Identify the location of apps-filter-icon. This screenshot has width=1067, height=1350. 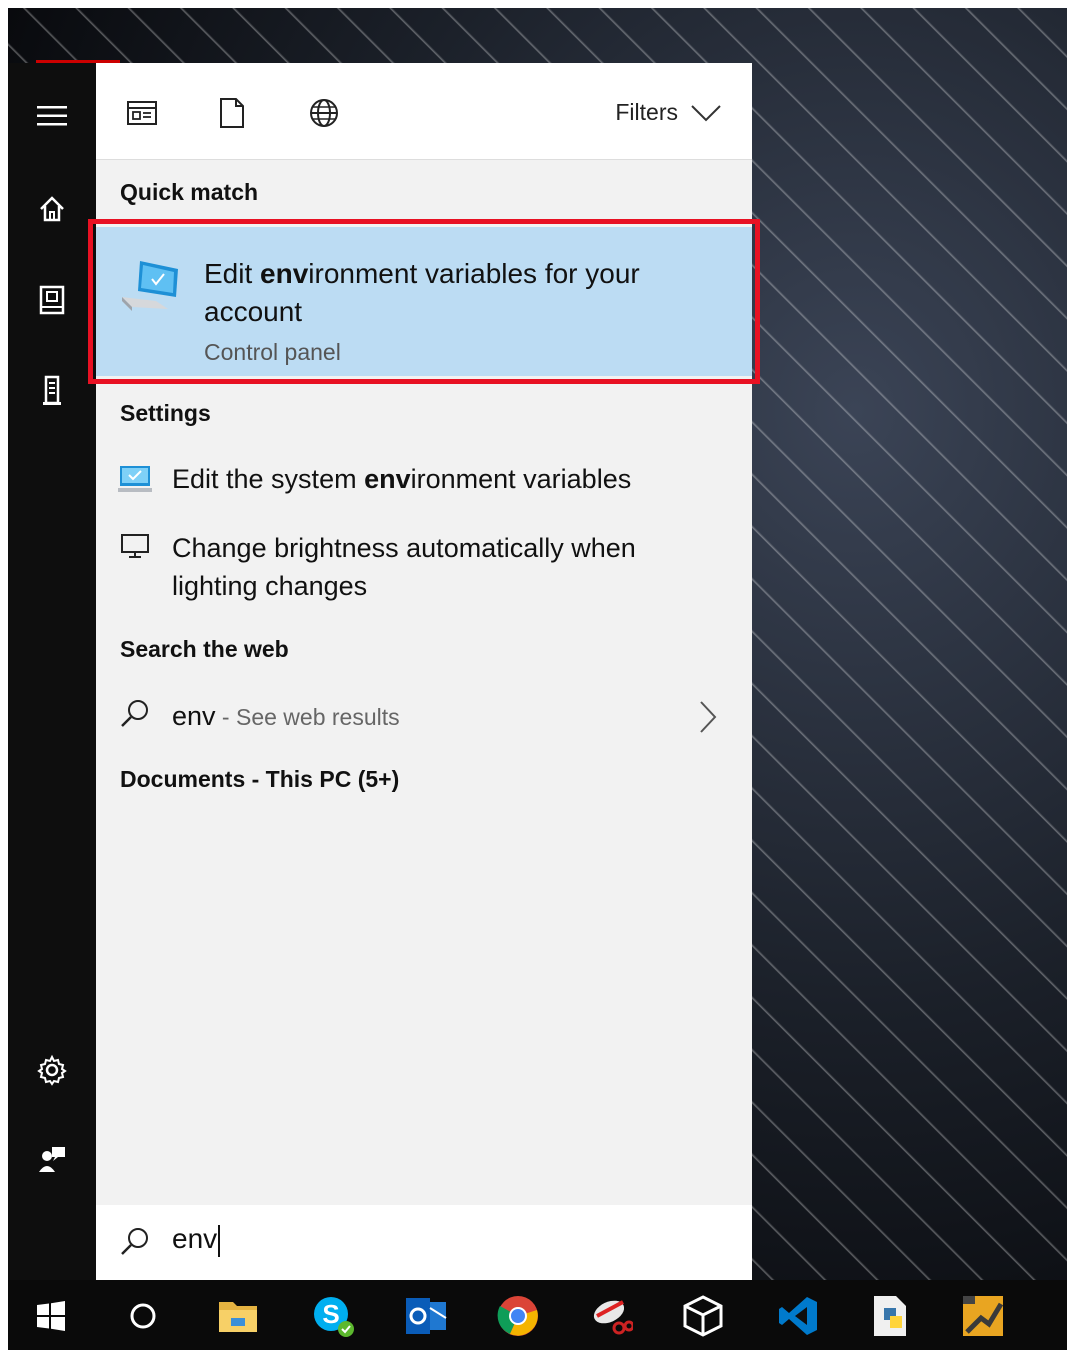
(142, 113).